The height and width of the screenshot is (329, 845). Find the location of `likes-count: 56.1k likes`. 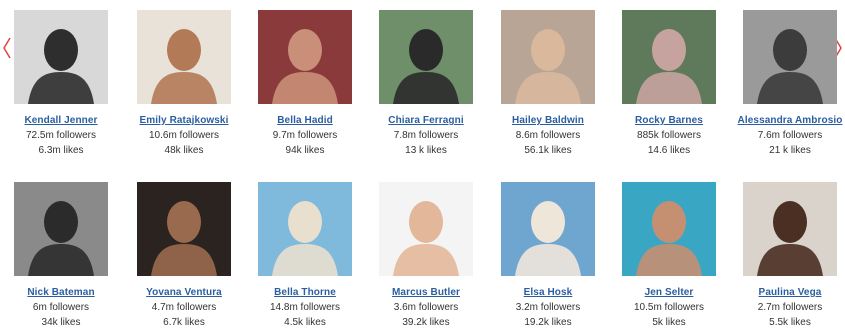

likes-count: 56.1k likes is located at coordinates (548, 150).